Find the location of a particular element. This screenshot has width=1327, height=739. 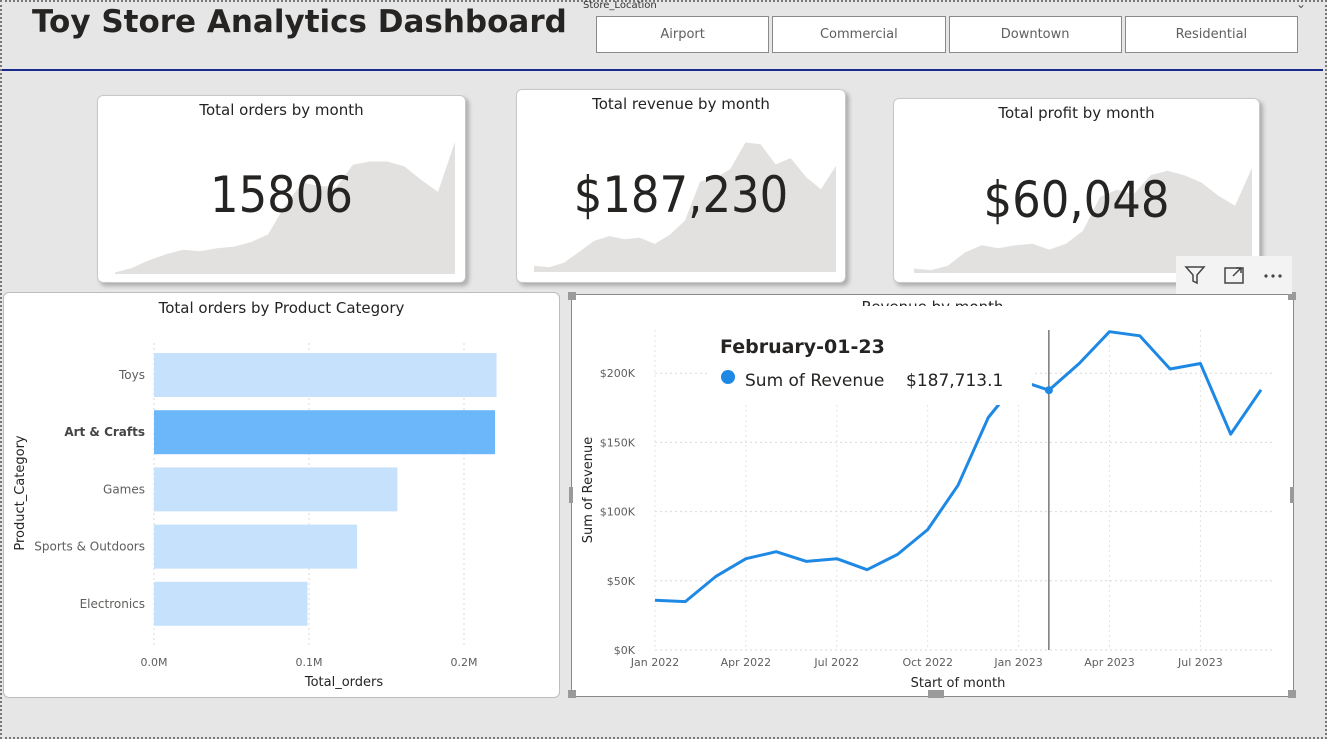

y-tick-label: Electronics is located at coordinates (112, 604).